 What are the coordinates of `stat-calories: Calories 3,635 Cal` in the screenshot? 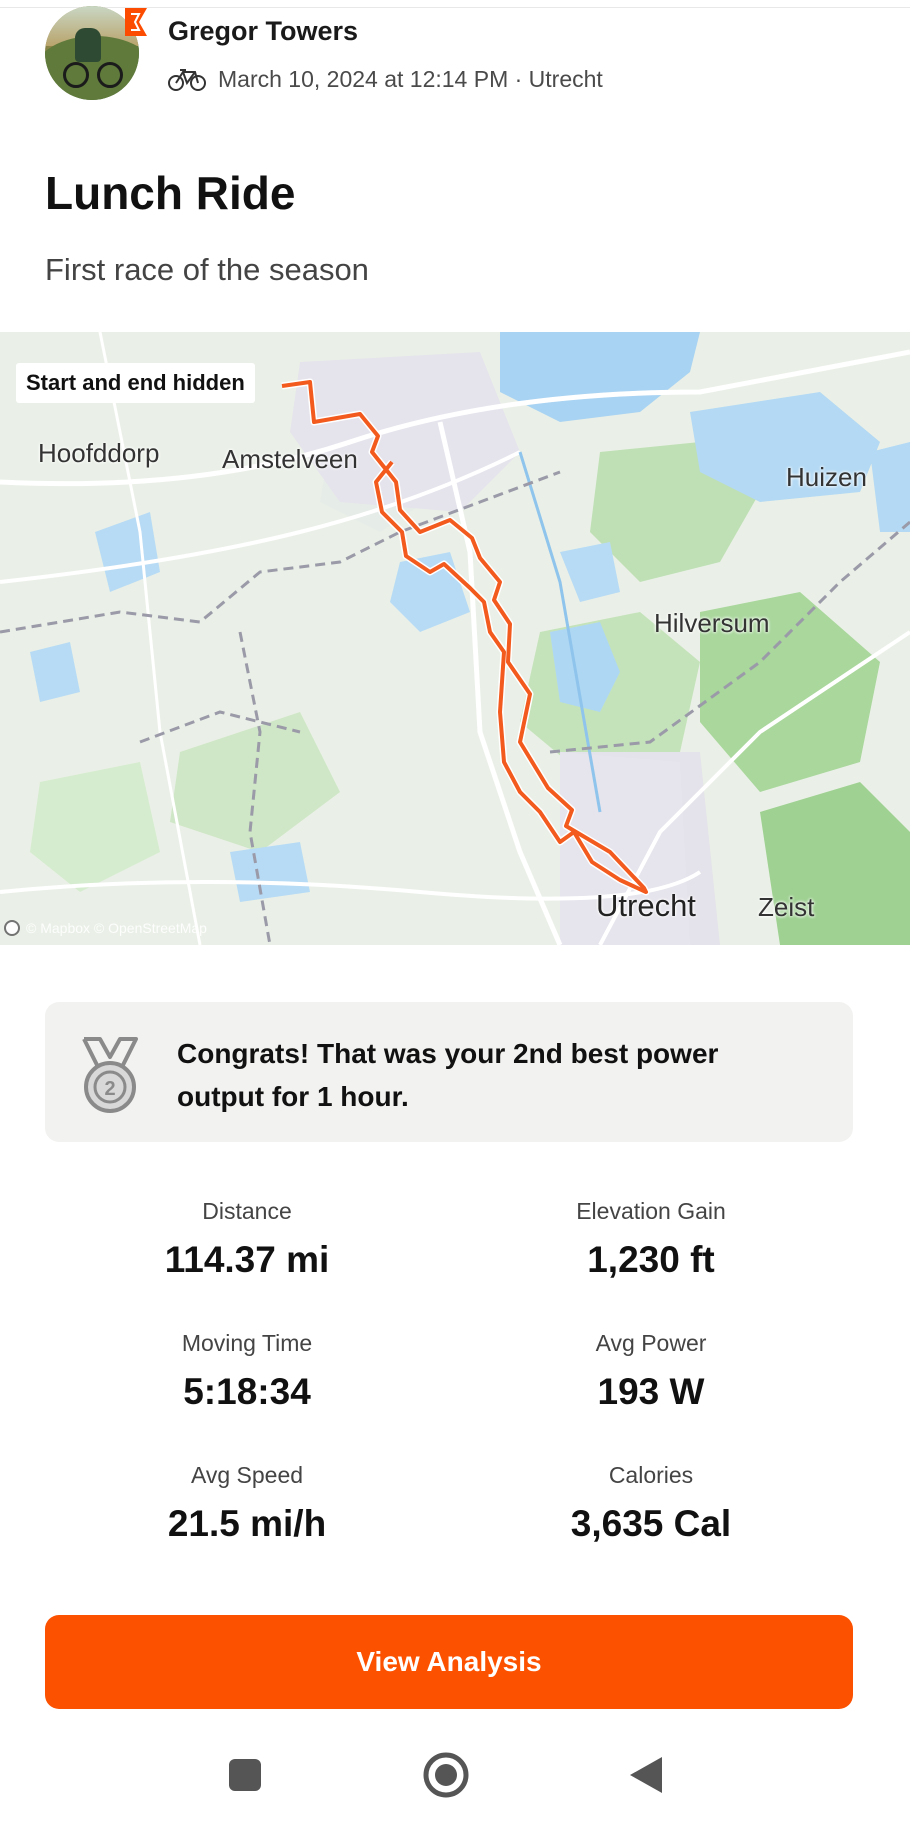 It's located at (651, 1503).